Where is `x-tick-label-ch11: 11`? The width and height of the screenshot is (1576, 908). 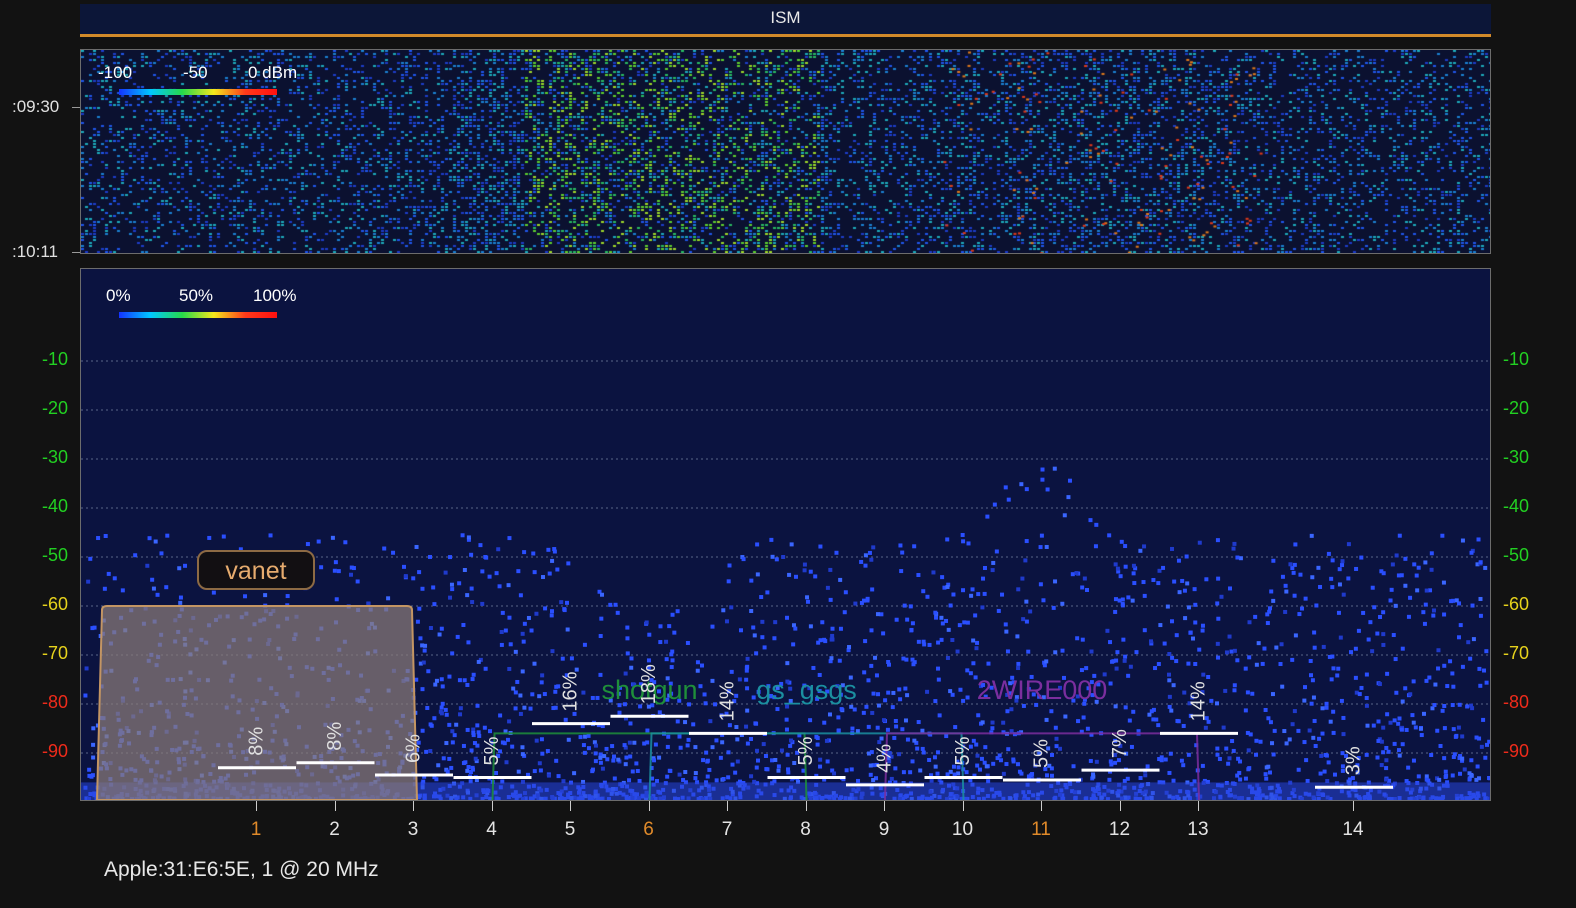
x-tick-label-ch11: 11 is located at coordinates (1041, 830).